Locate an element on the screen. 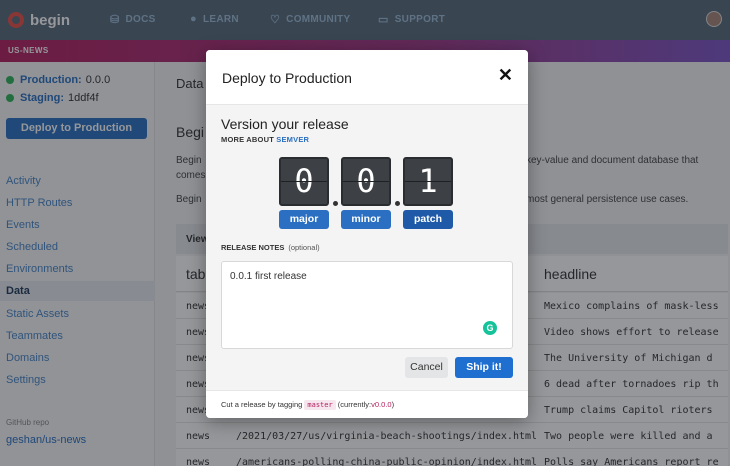  footer-current-prefix: (currently: is located at coordinates (354, 404).